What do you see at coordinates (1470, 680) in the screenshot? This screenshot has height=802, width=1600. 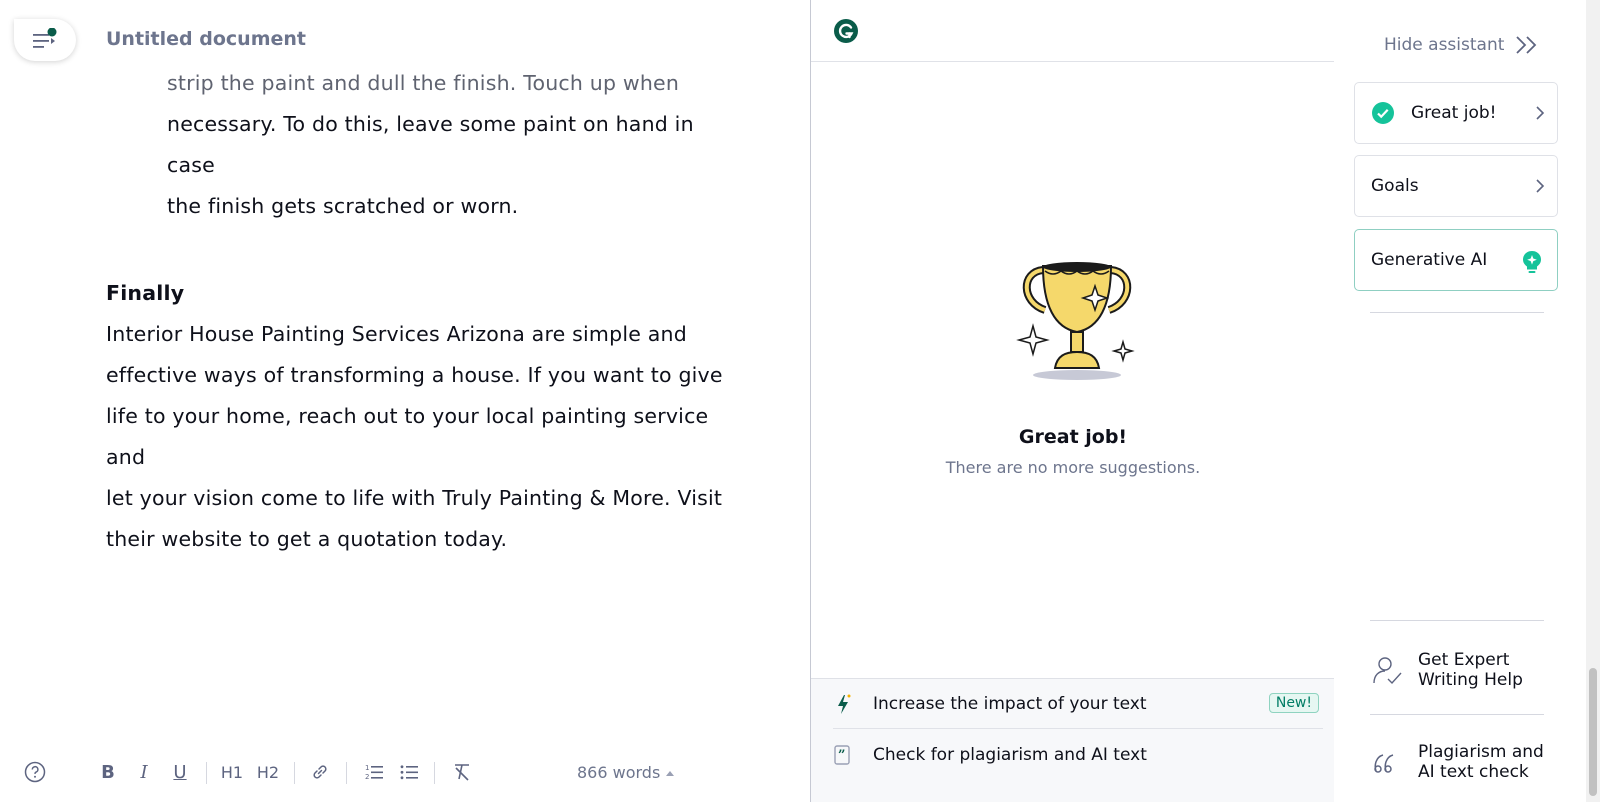 I see `expert-line-2: Writing Help` at bounding box center [1470, 680].